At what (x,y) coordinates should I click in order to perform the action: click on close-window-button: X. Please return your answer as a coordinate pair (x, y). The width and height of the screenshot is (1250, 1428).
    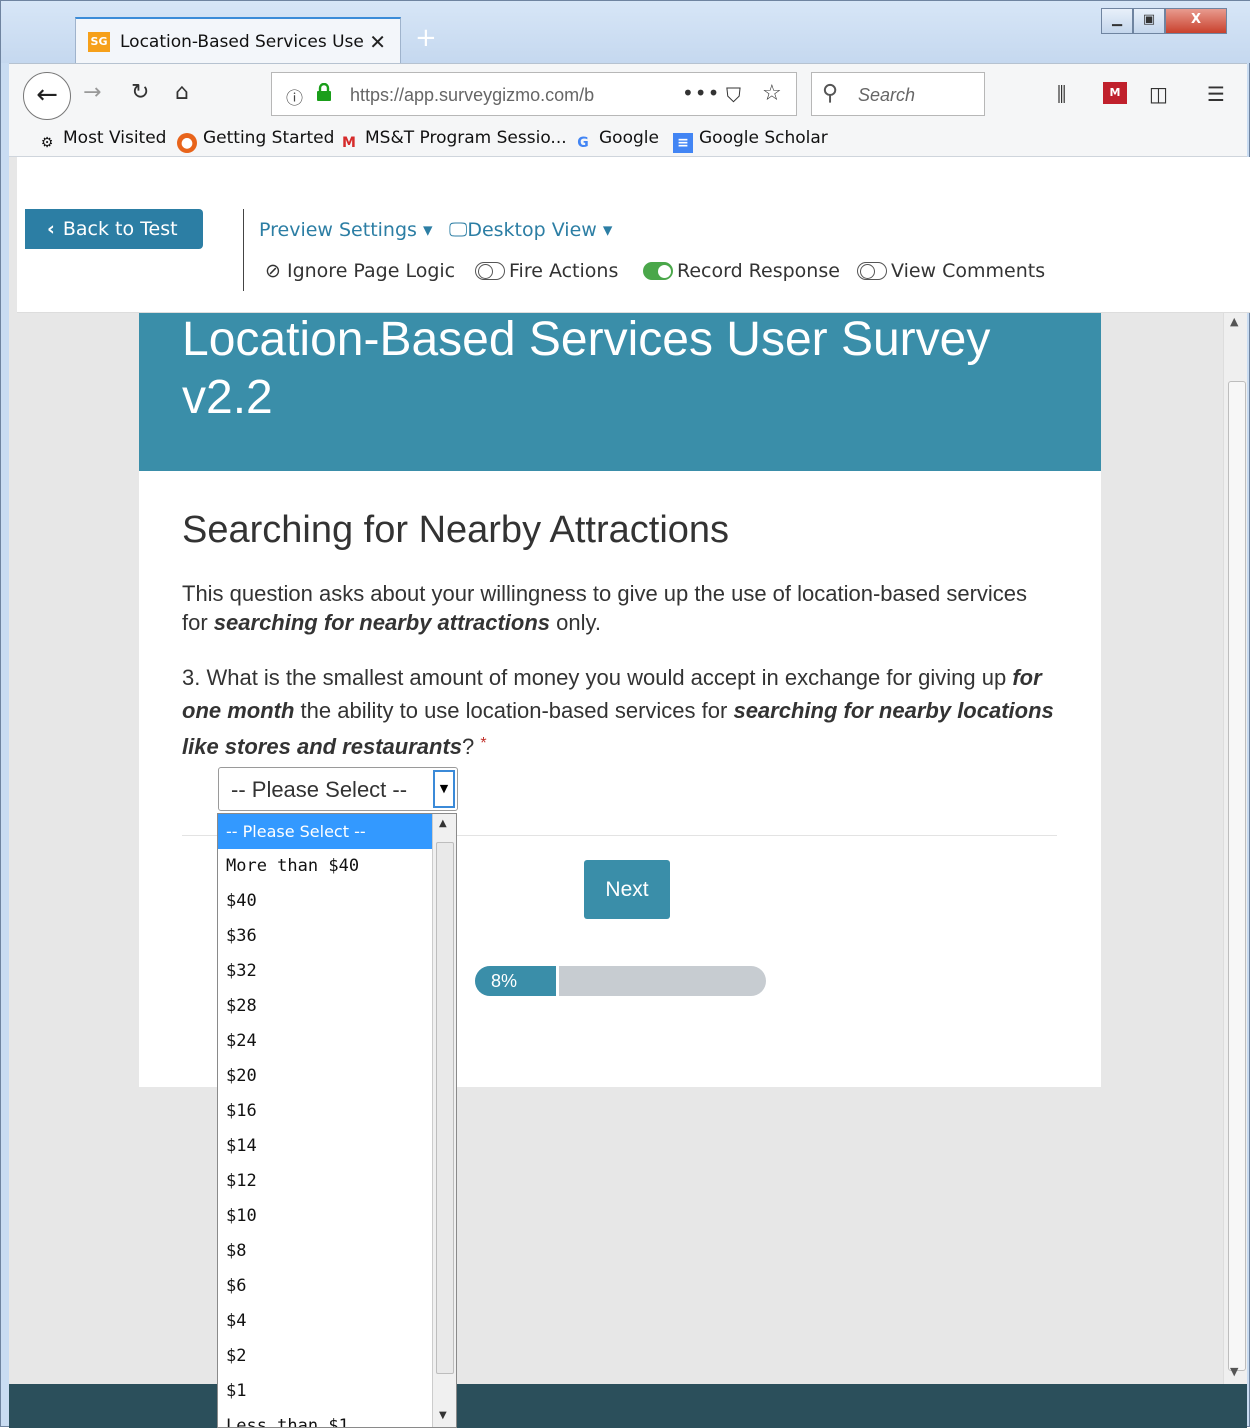
    Looking at the image, I should click on (1196, 21).